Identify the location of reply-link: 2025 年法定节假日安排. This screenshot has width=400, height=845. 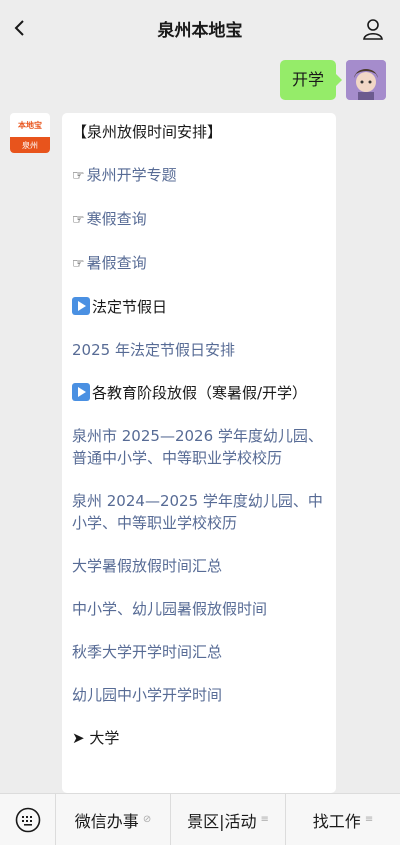
(199, 350).